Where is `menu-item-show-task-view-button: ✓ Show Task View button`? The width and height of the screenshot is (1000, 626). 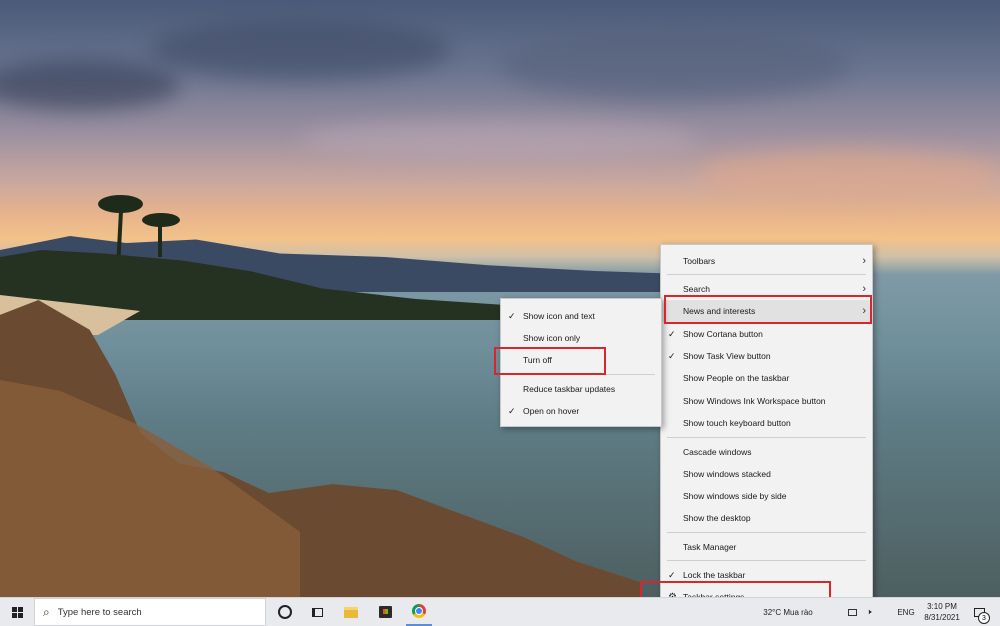 menu-item-show-task-view-button: ✓ Show Task View button is located at coordinates (766, 356).